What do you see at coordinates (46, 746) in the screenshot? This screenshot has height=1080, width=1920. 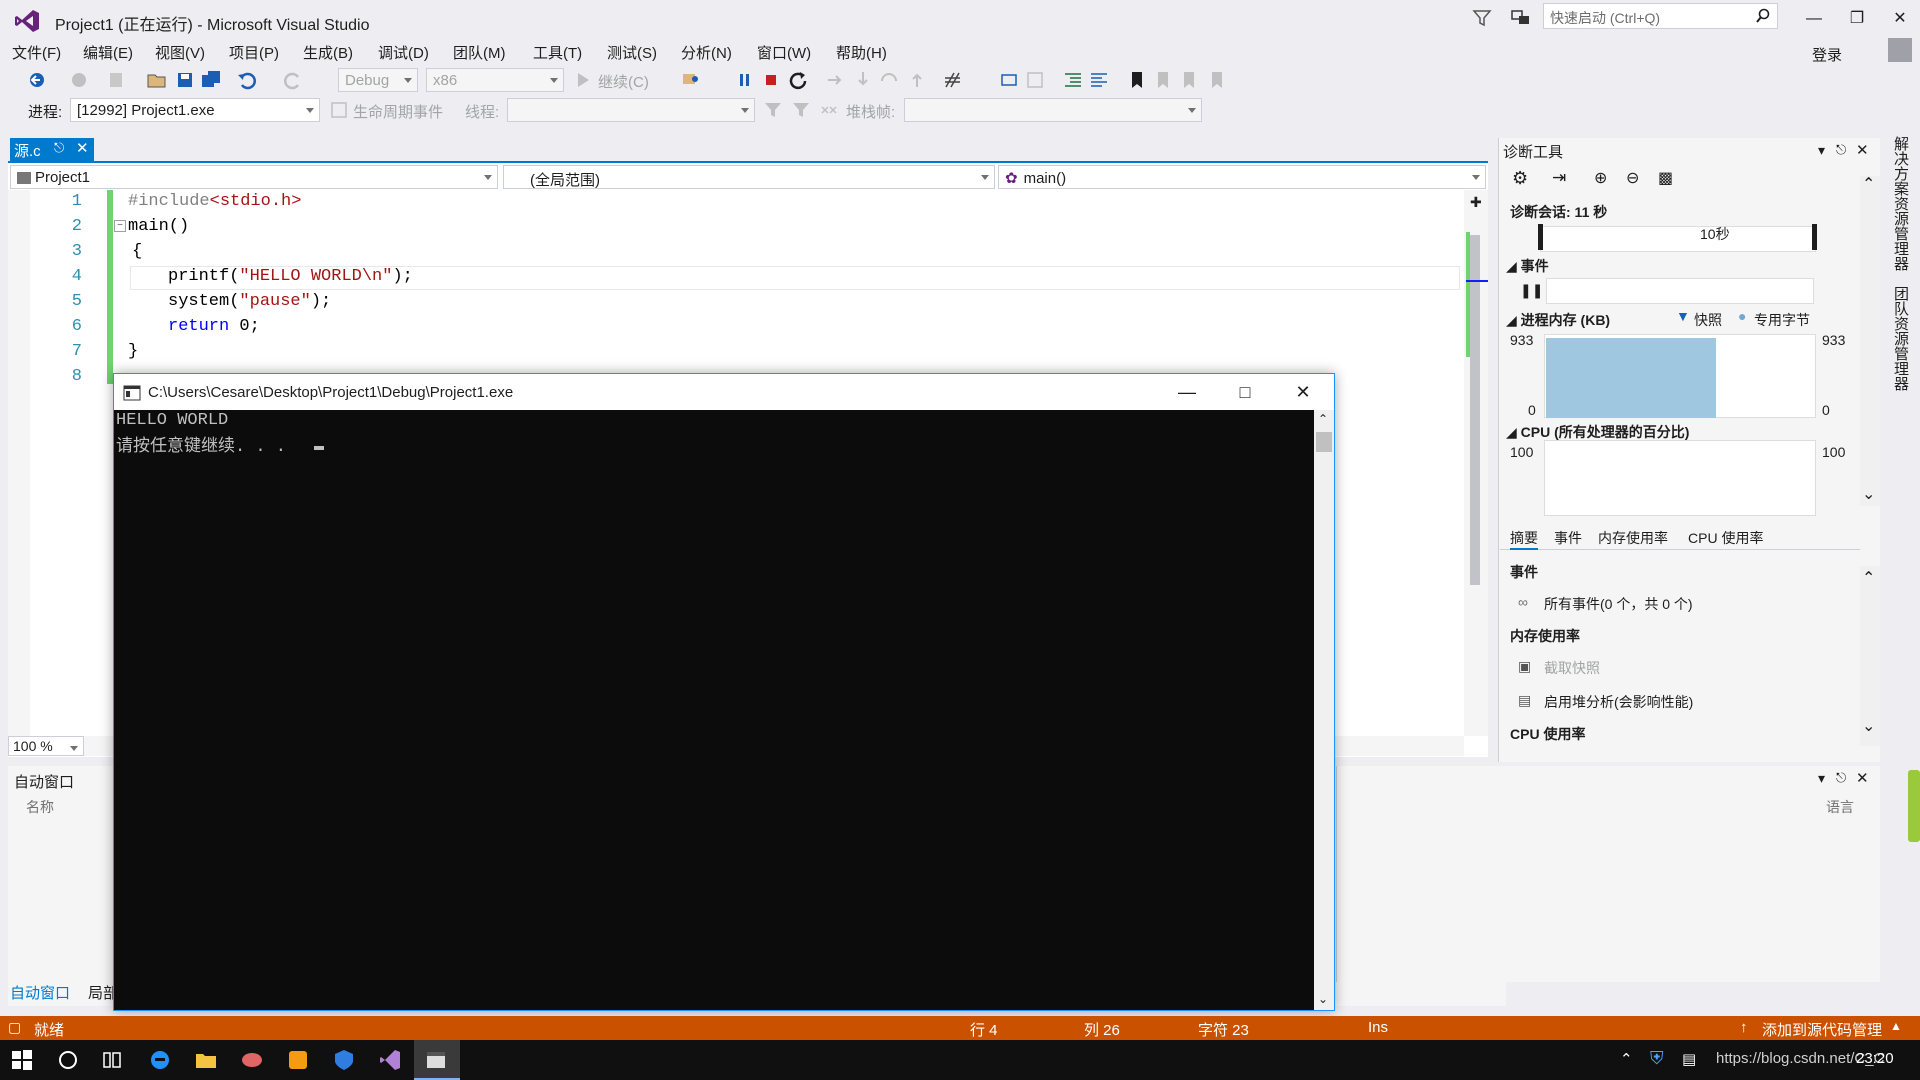 I see `zoom-level-select: 100 %` at bounding box center [46, 746].